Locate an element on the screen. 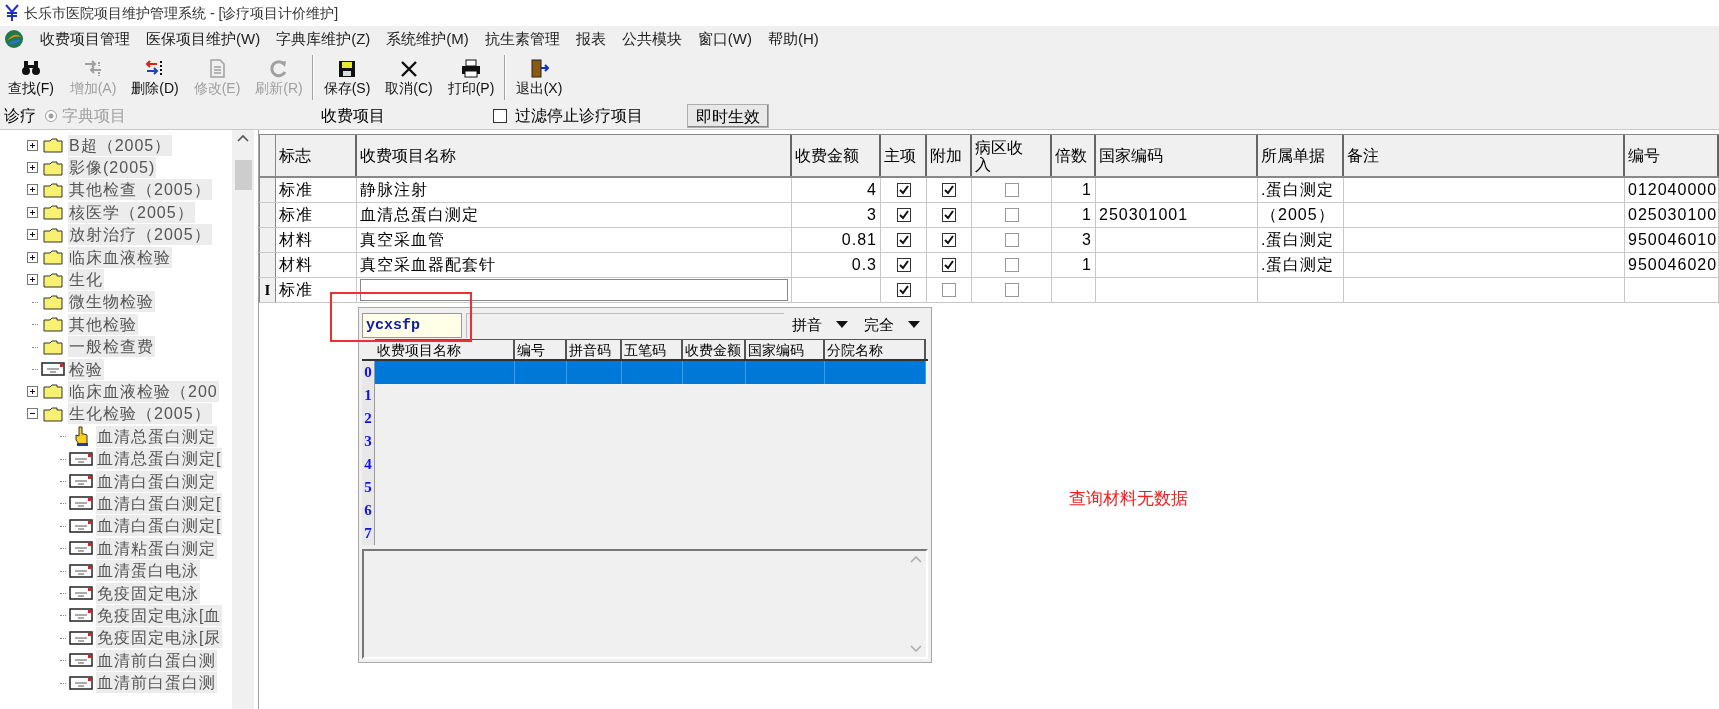 Image resolution: width=1719 pixels, height=709 pixels. tree-item: 血清白蛋白测定 is located at coordinates (156, 481).